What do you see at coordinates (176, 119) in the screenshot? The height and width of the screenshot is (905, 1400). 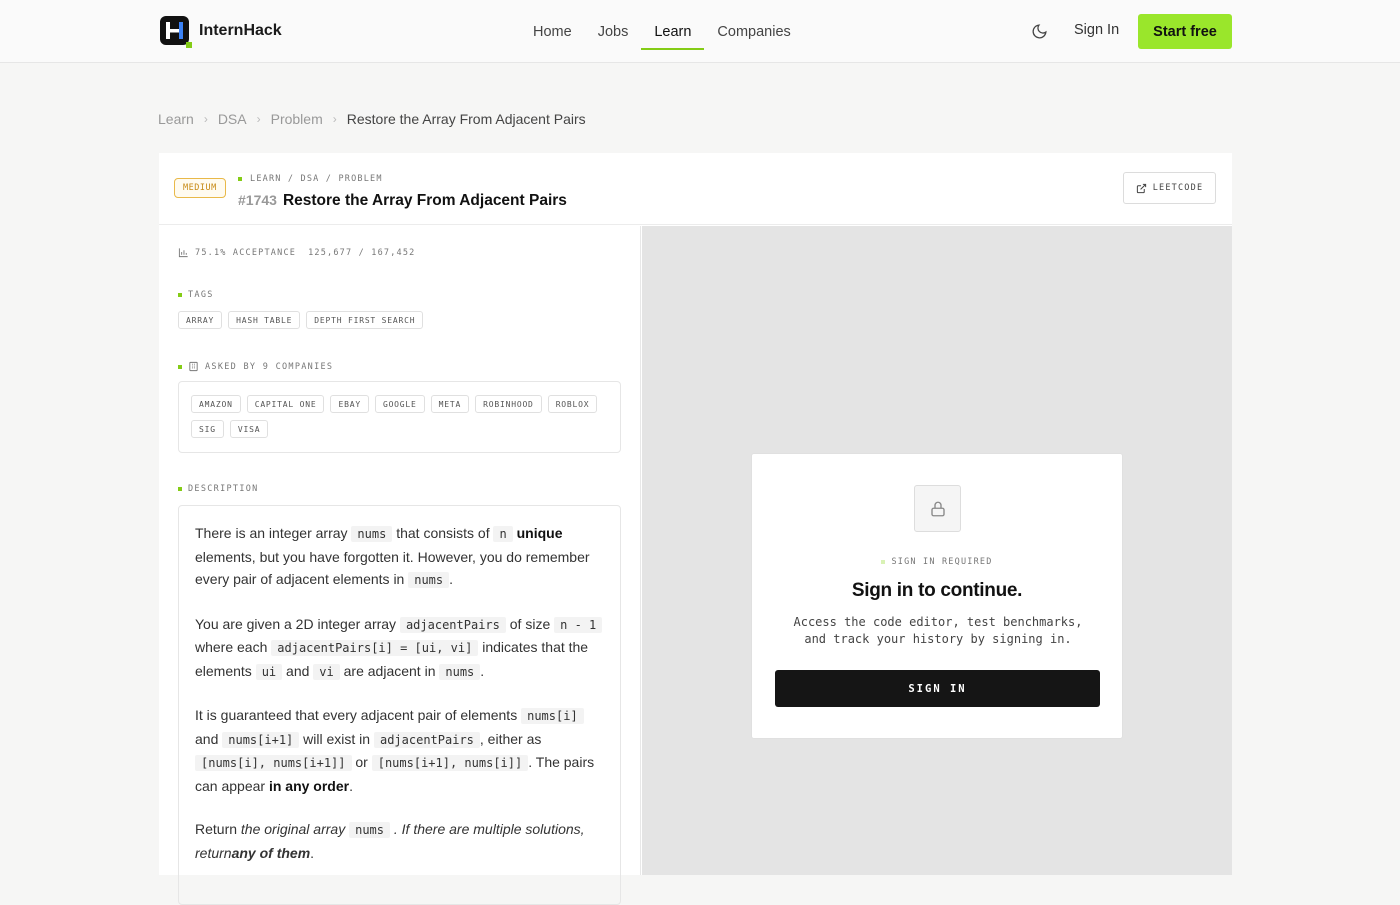 I see `breadcrumb-learn: Learn` at bounding box center [176, 119].